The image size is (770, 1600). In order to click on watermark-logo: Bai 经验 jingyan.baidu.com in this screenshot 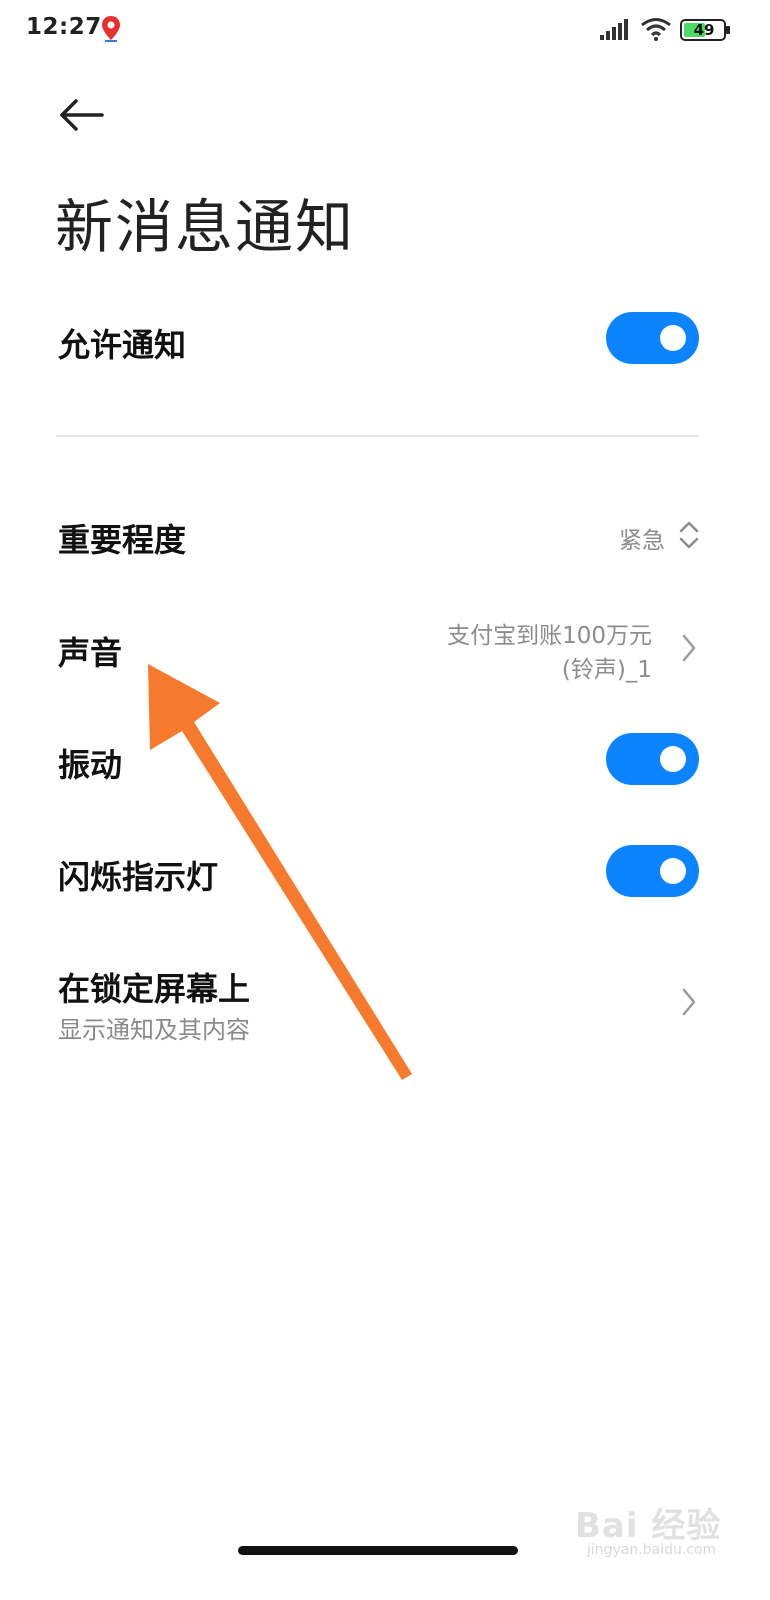, I will do `click(670, 1530)`.